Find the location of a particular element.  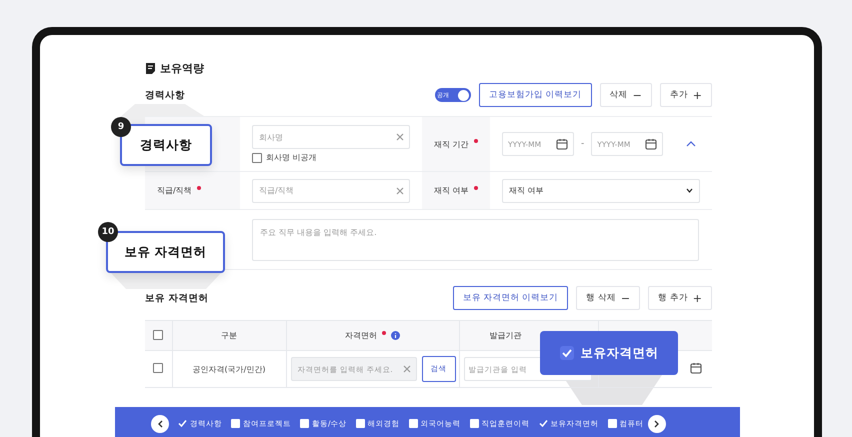

previous-button is located at coordinates (160, 423).